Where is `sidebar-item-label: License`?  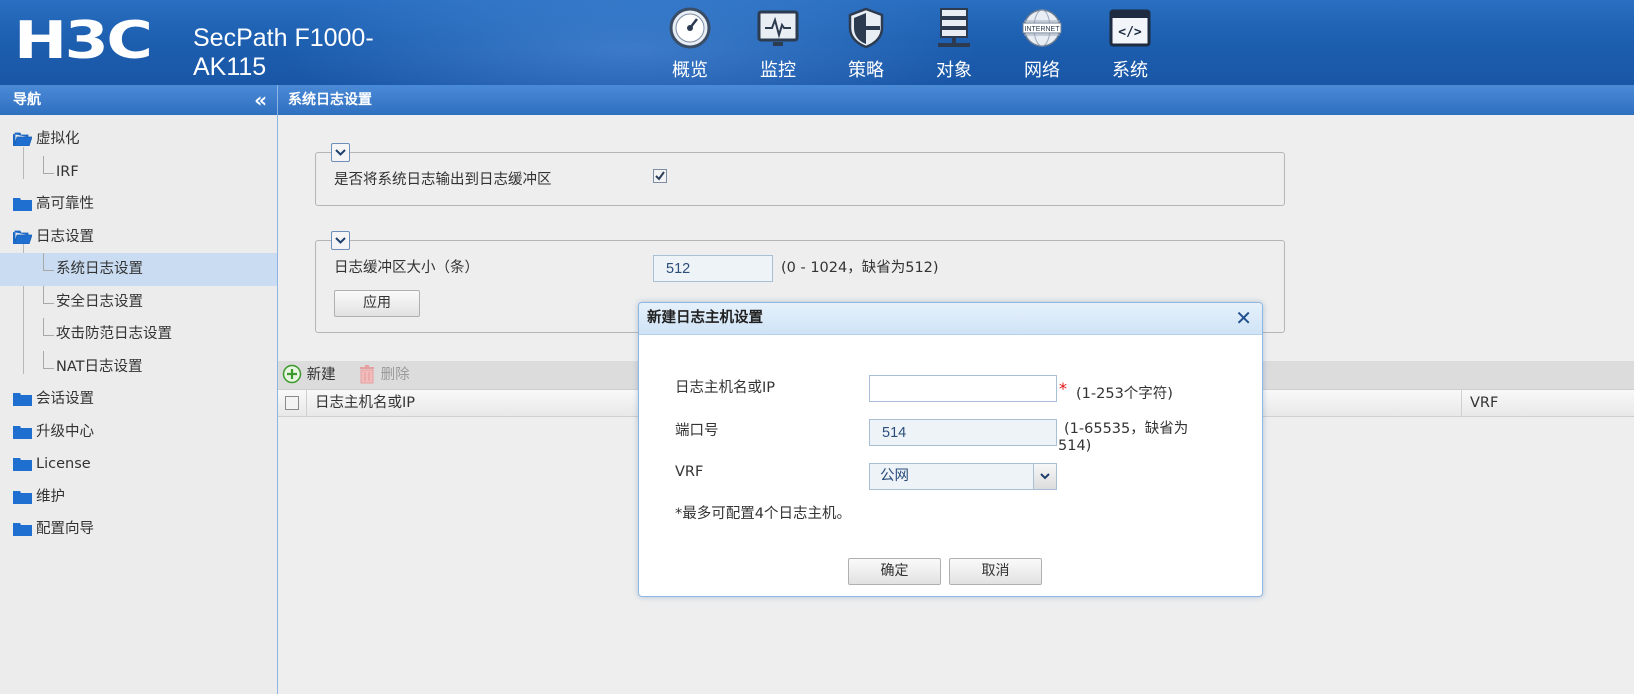 sidebar-item-label: License is located at coordinates (63, 464).